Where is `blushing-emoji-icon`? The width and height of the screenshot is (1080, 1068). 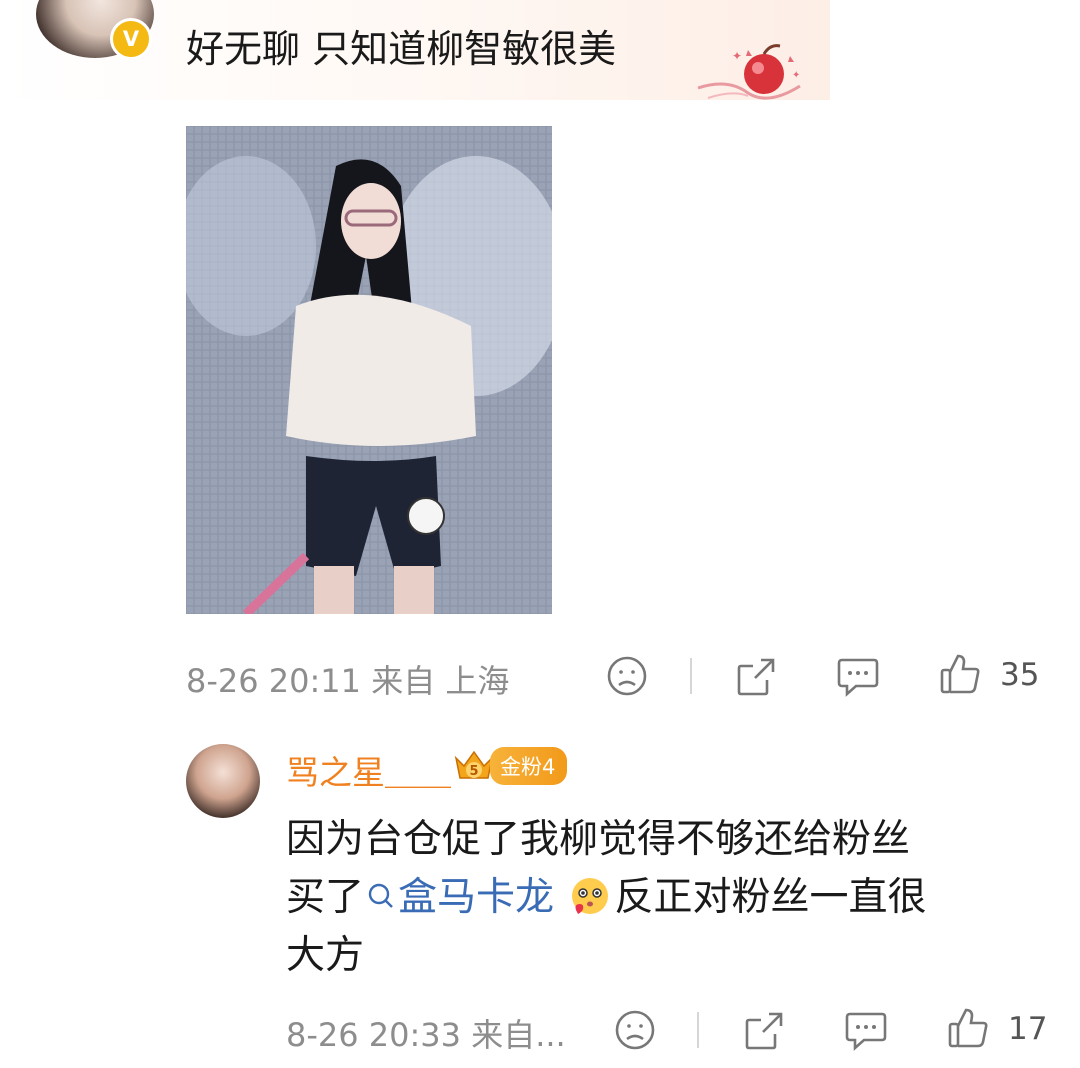
blushing-emoji-icon is located at coordinates (590, 896).